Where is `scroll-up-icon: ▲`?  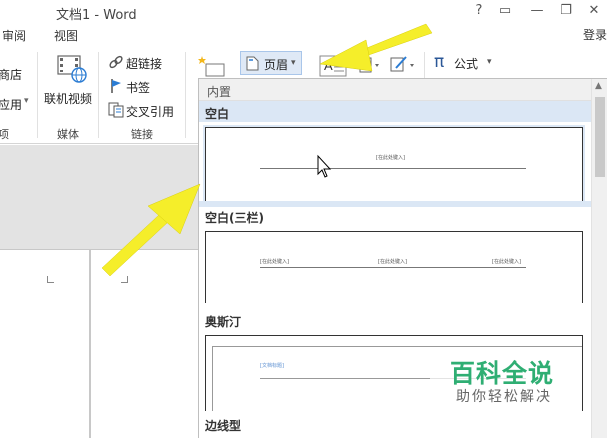 scroll-up-icon: ▲ is located at coordinates (598, 86).